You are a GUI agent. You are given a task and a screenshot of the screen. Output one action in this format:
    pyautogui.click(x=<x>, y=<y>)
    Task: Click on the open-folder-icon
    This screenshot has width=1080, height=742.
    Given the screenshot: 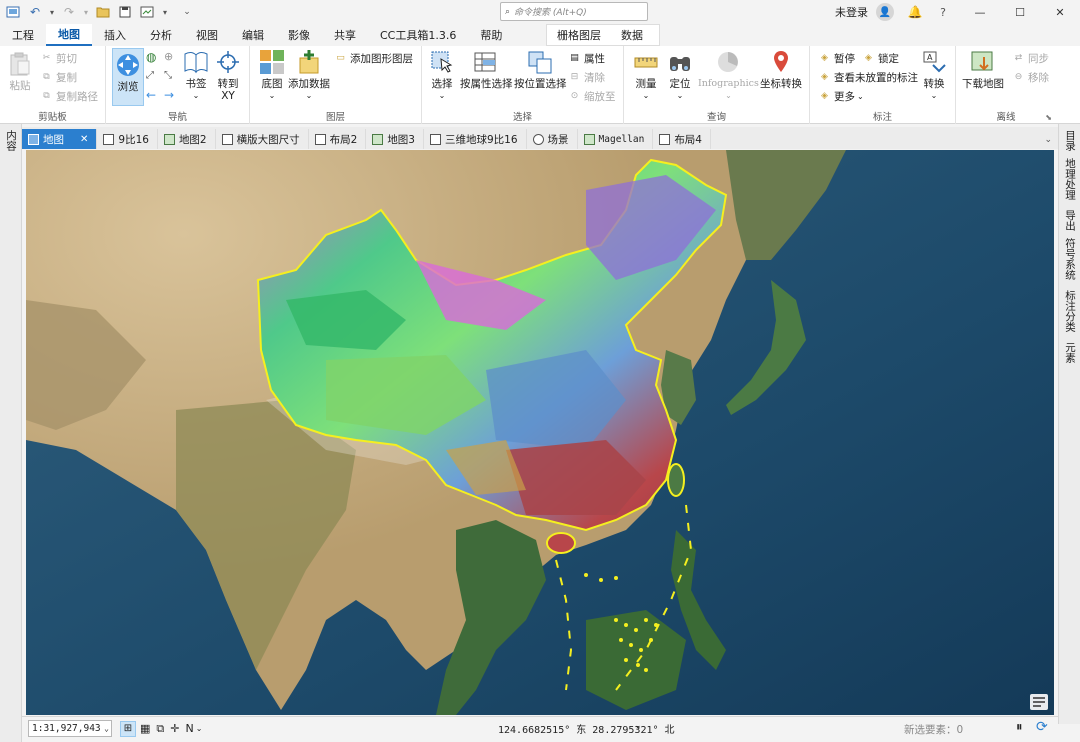 What is the action you would take?
    pyautogui.click(x=103, y=12)
    